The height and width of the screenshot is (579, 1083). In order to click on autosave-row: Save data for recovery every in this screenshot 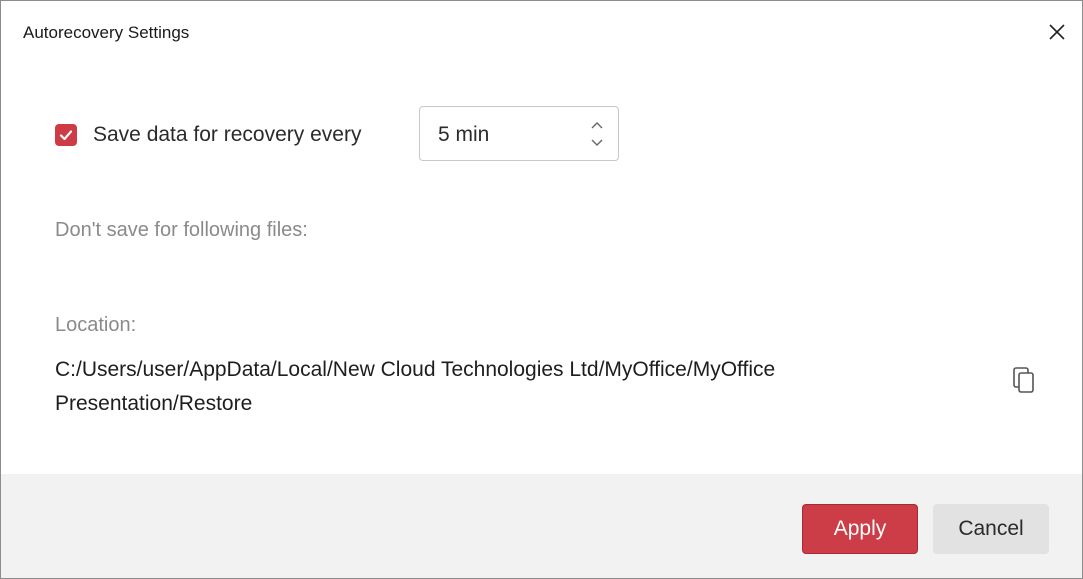, I will do `click(208, 134)`.